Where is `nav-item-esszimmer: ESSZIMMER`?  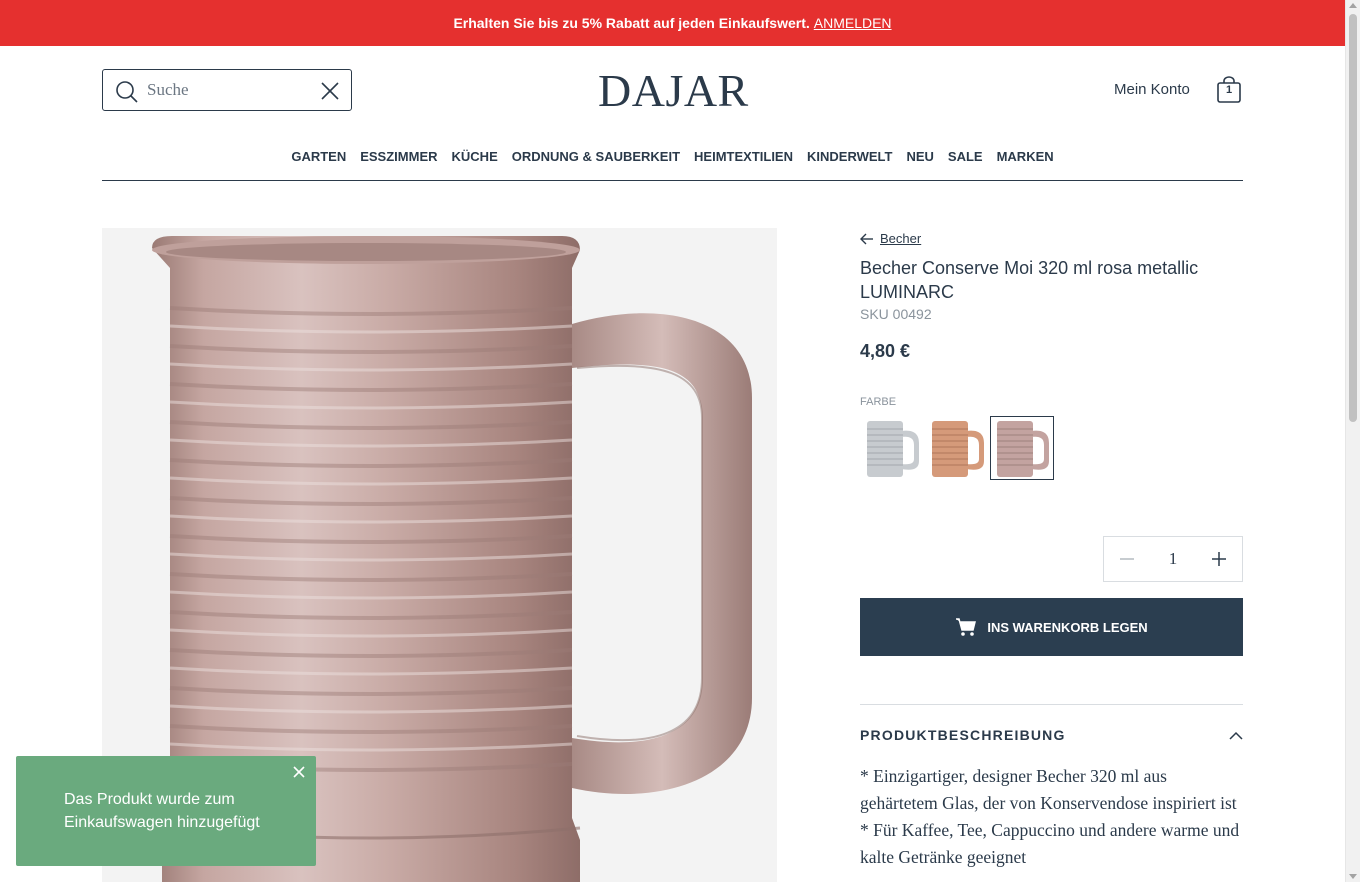 nav-item-esszimmer: ESSZIMMER is located at coordinates (398, 163).